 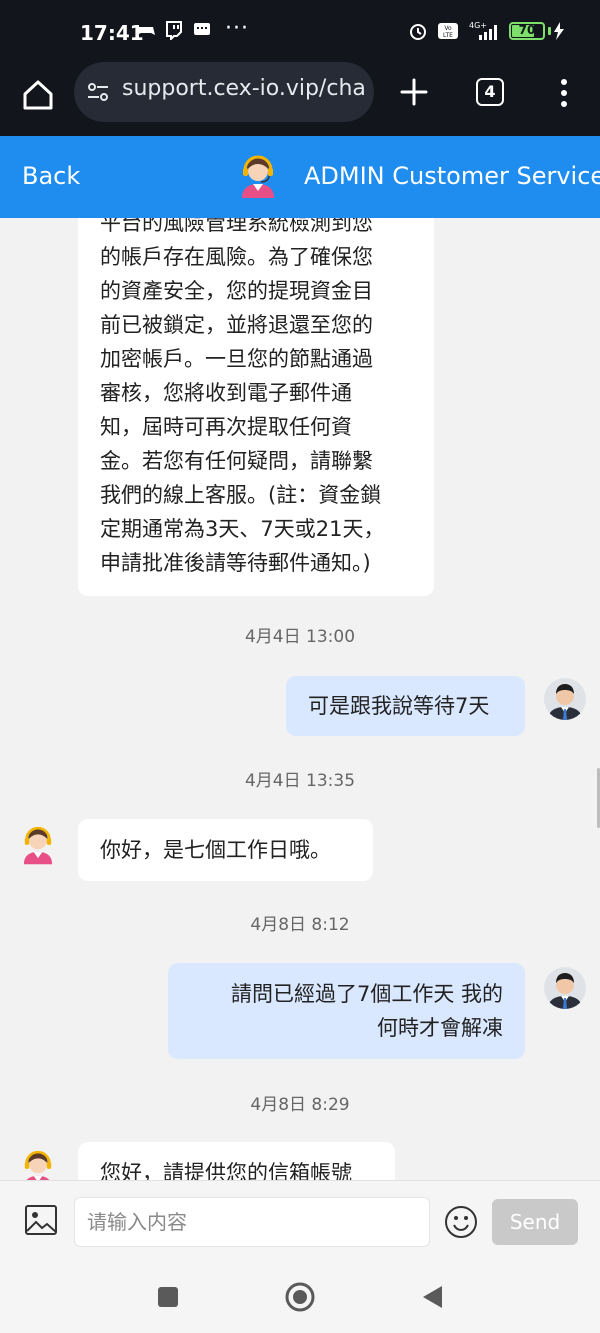 I want to click on volte-icon: VoLTE, so click(x=448, y=31).